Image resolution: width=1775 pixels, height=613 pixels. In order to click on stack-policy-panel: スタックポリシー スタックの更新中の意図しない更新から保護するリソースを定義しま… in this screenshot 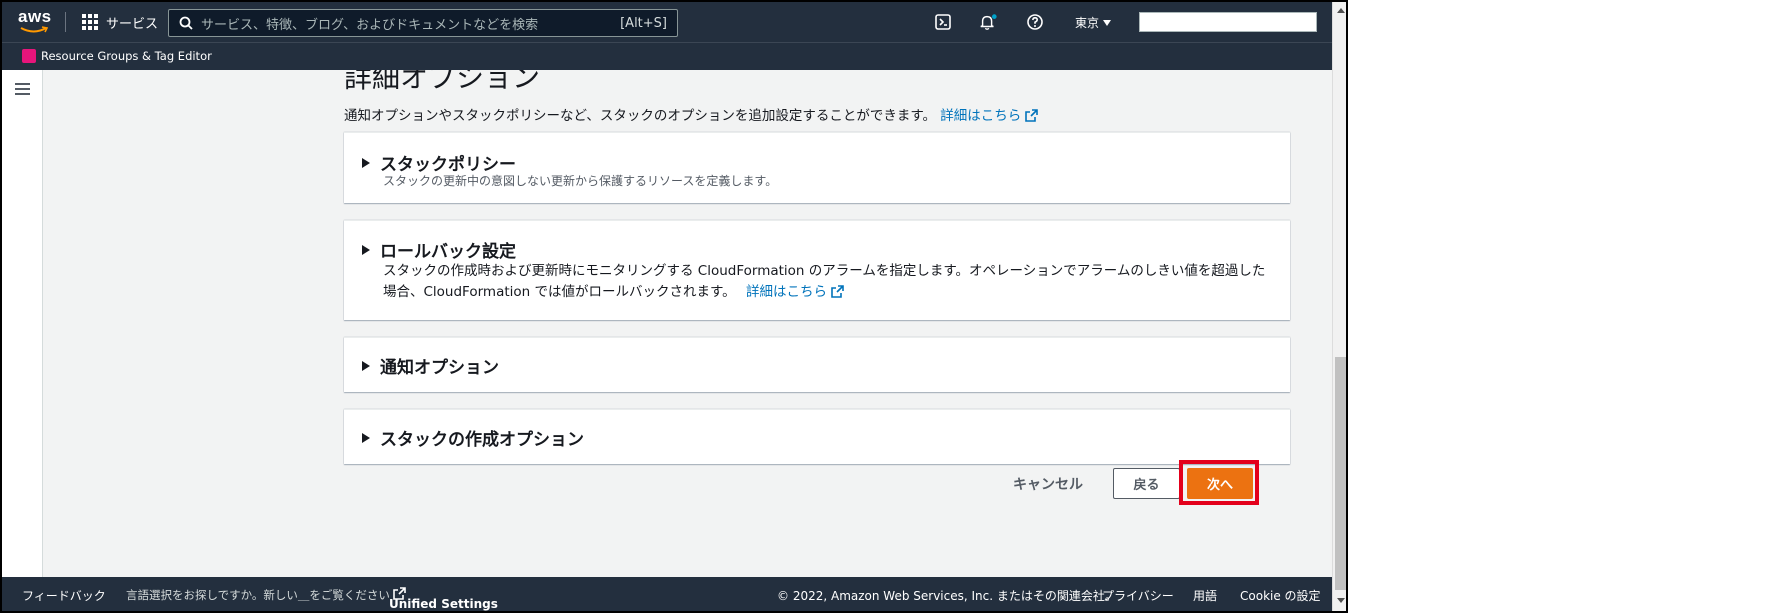, I will do `click(817, 167)`.